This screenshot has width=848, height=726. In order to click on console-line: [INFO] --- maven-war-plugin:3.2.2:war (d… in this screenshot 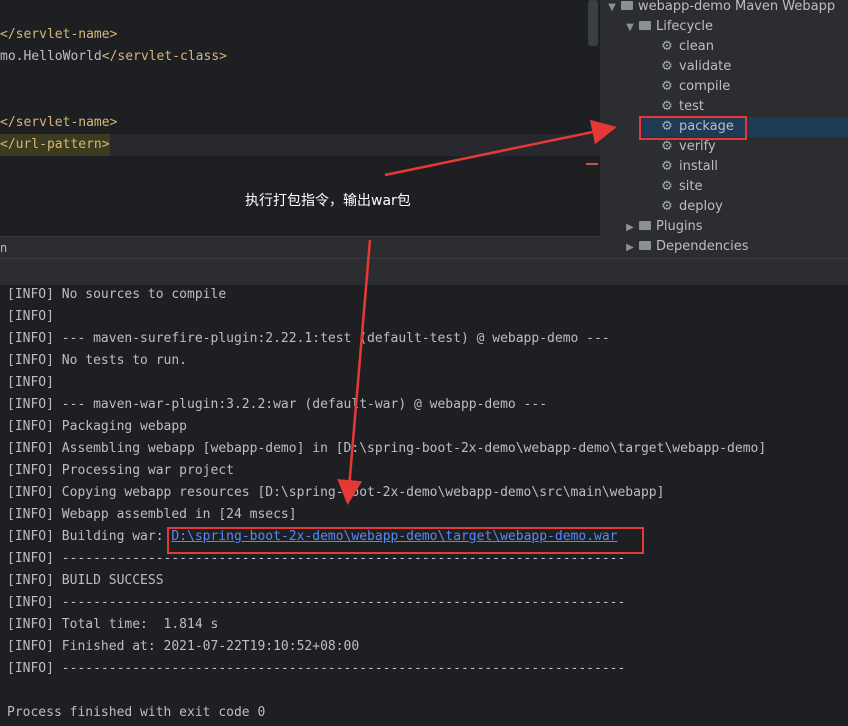, I will do `click(277, 404)`.